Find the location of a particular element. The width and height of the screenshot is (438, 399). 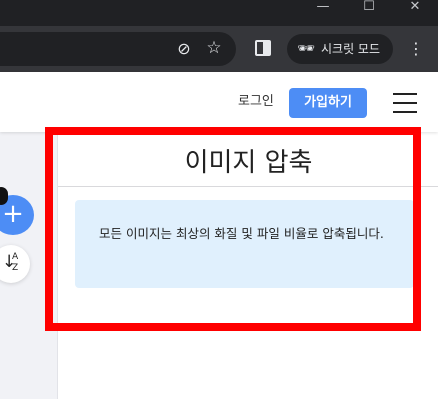

sort-az-icon: AZ is located at coordinates (15, 262).